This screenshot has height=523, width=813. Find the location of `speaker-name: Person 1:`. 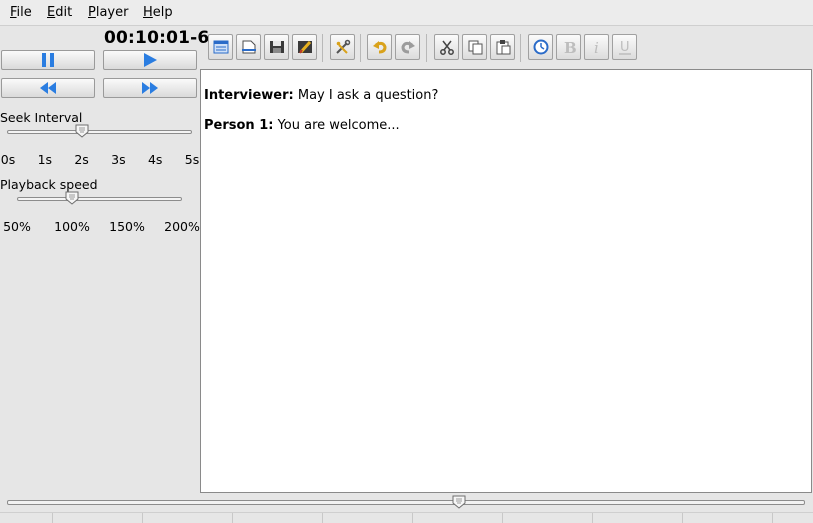

speaker-name: Person 1: is located at coordinates (239, 125).